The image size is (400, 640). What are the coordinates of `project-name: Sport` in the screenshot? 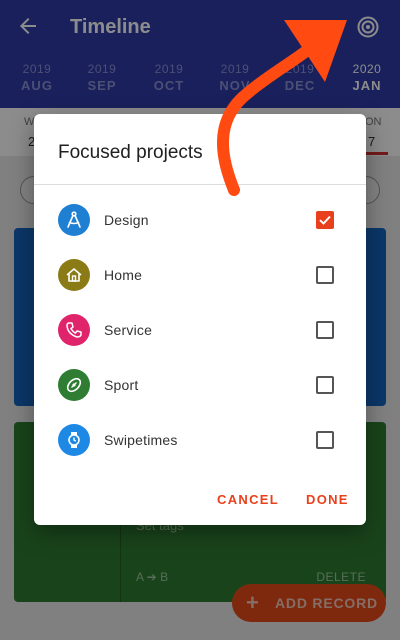 It's located at (121, 385).